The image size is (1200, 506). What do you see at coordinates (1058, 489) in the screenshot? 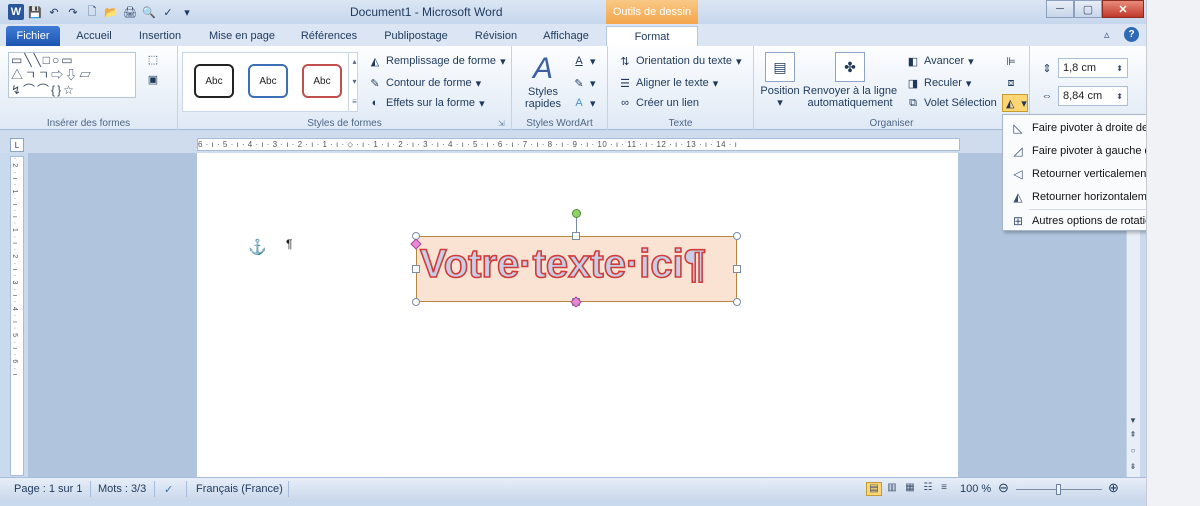
I see `zoom-slider-thumb` at bounding box center [1058, 489].